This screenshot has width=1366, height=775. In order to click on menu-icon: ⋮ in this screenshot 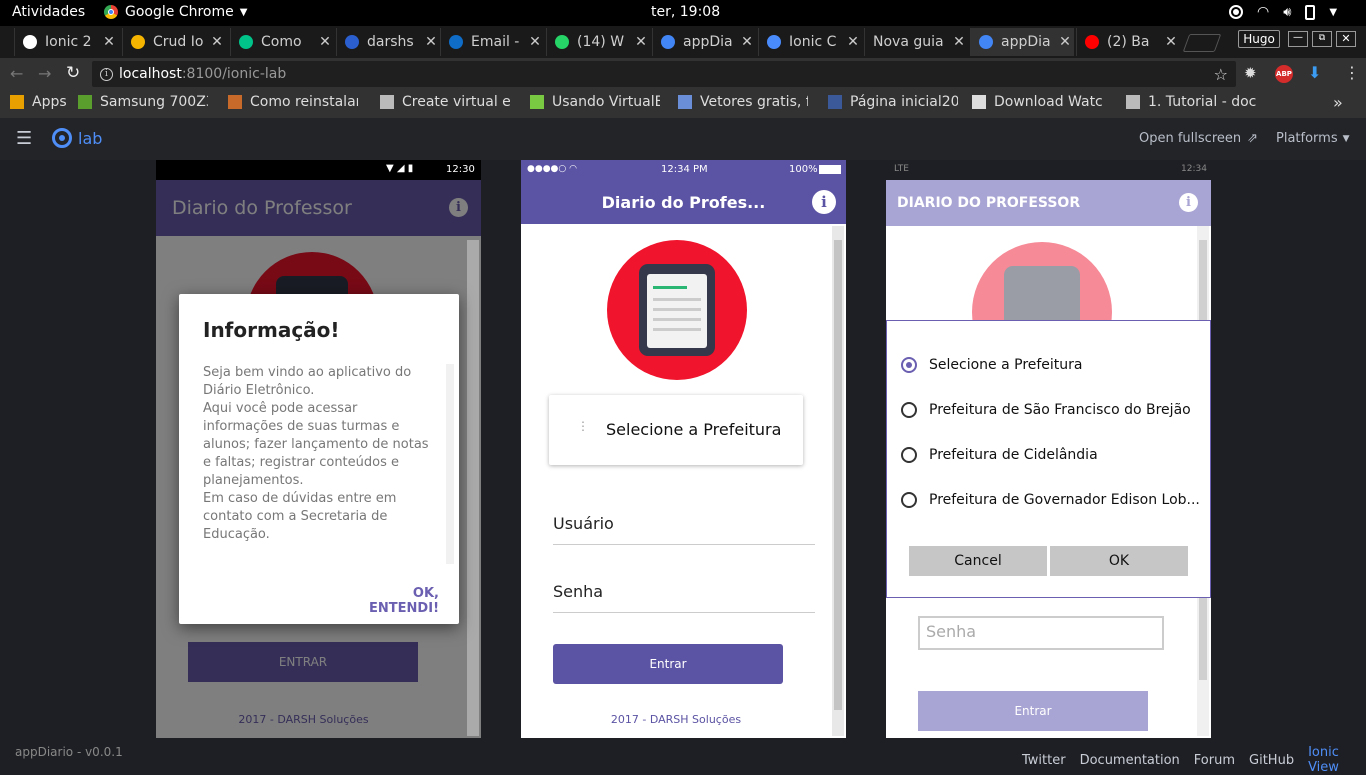, I will do `click(1352, 72)`.